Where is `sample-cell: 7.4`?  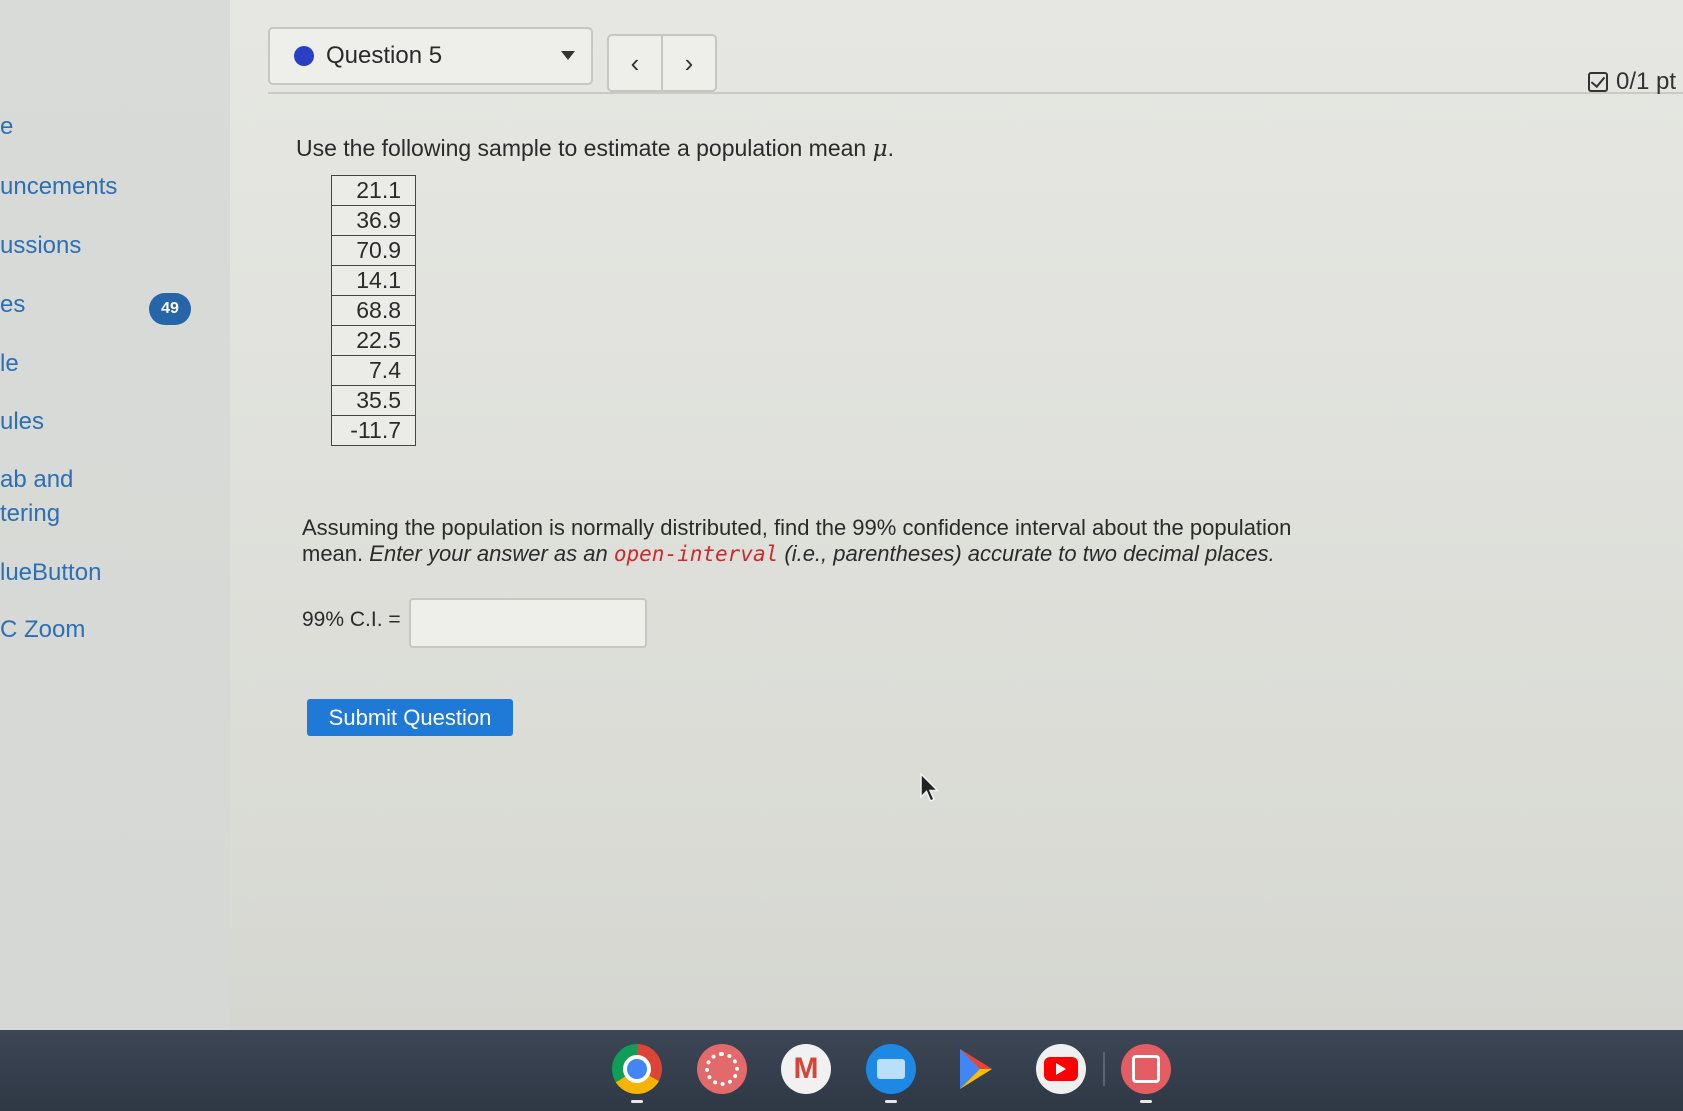
sample-cell: 7.4 is located at coordinates (373, 370).